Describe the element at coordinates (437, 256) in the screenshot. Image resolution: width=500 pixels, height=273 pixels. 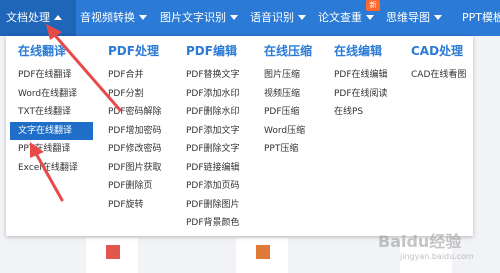
I see `watermark-url: jingyan.baidu.com` at that location.